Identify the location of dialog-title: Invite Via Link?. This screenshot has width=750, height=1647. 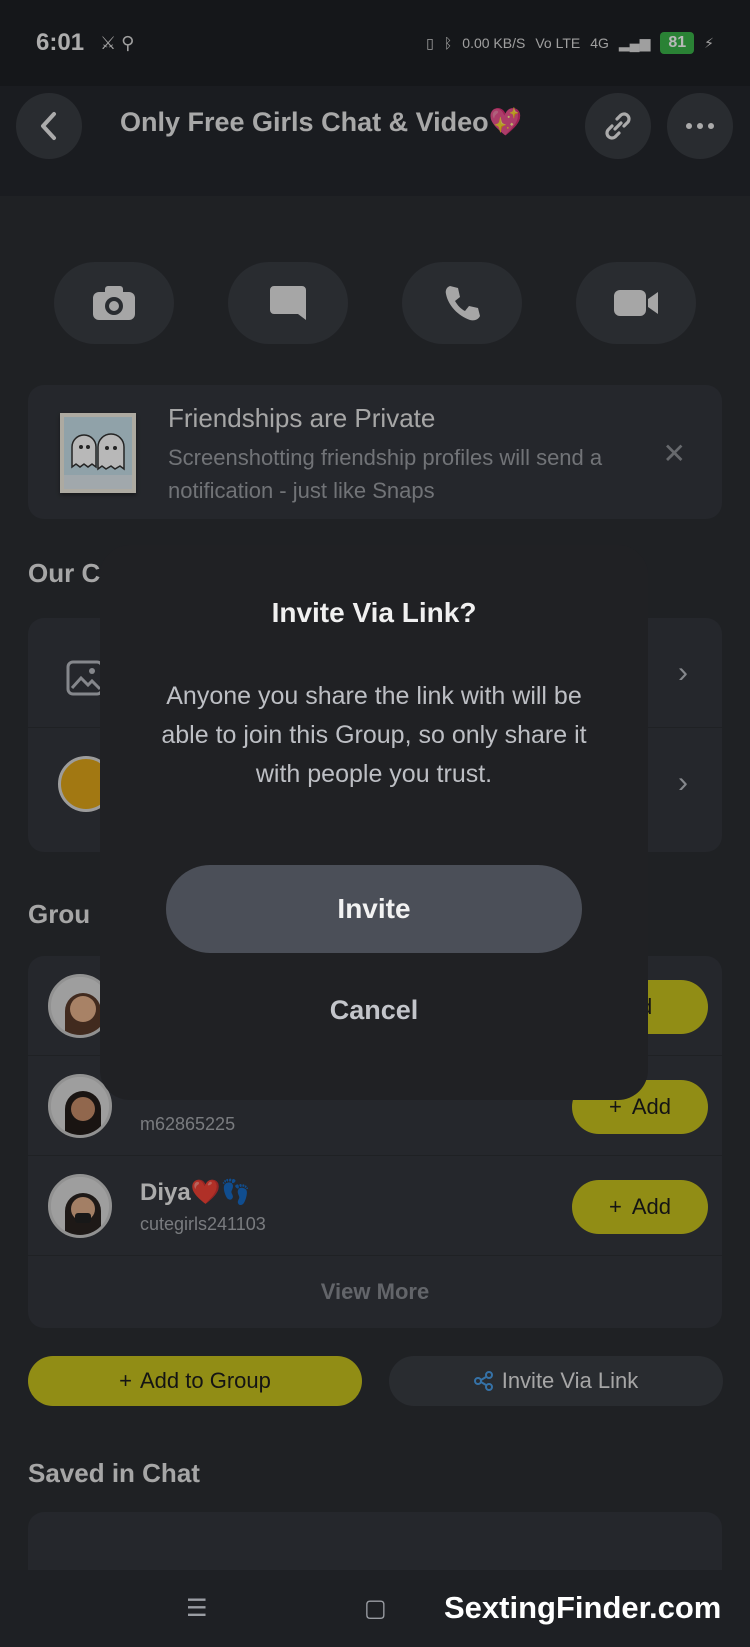
(374, 612).